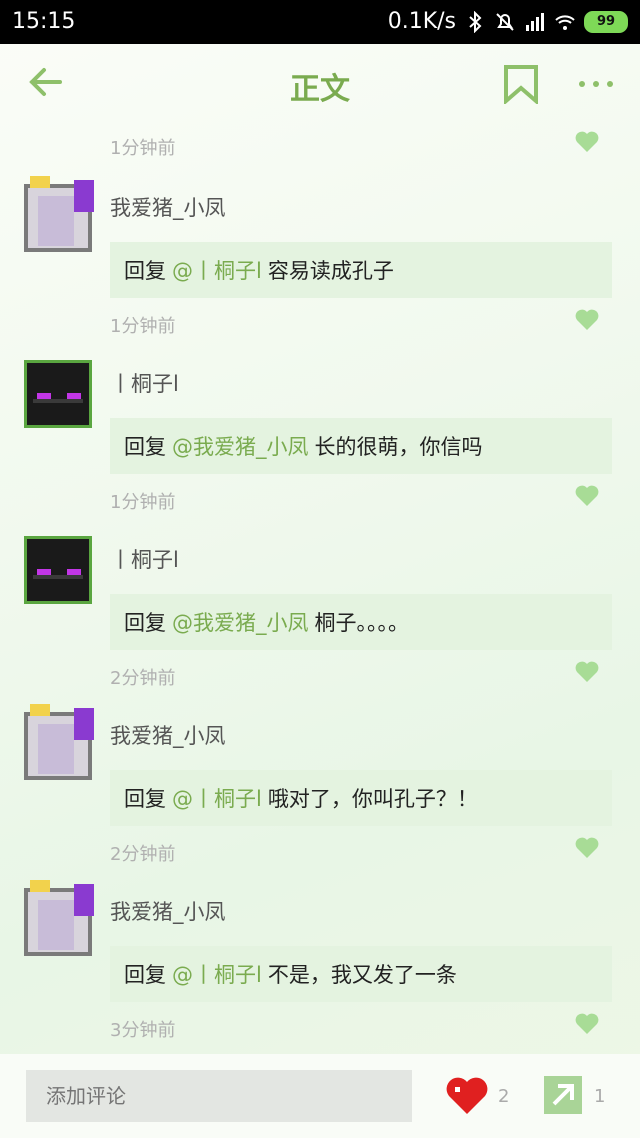 This screenshot has width=640, height=1138. I want to click on comment-input, so click(219, 1096).